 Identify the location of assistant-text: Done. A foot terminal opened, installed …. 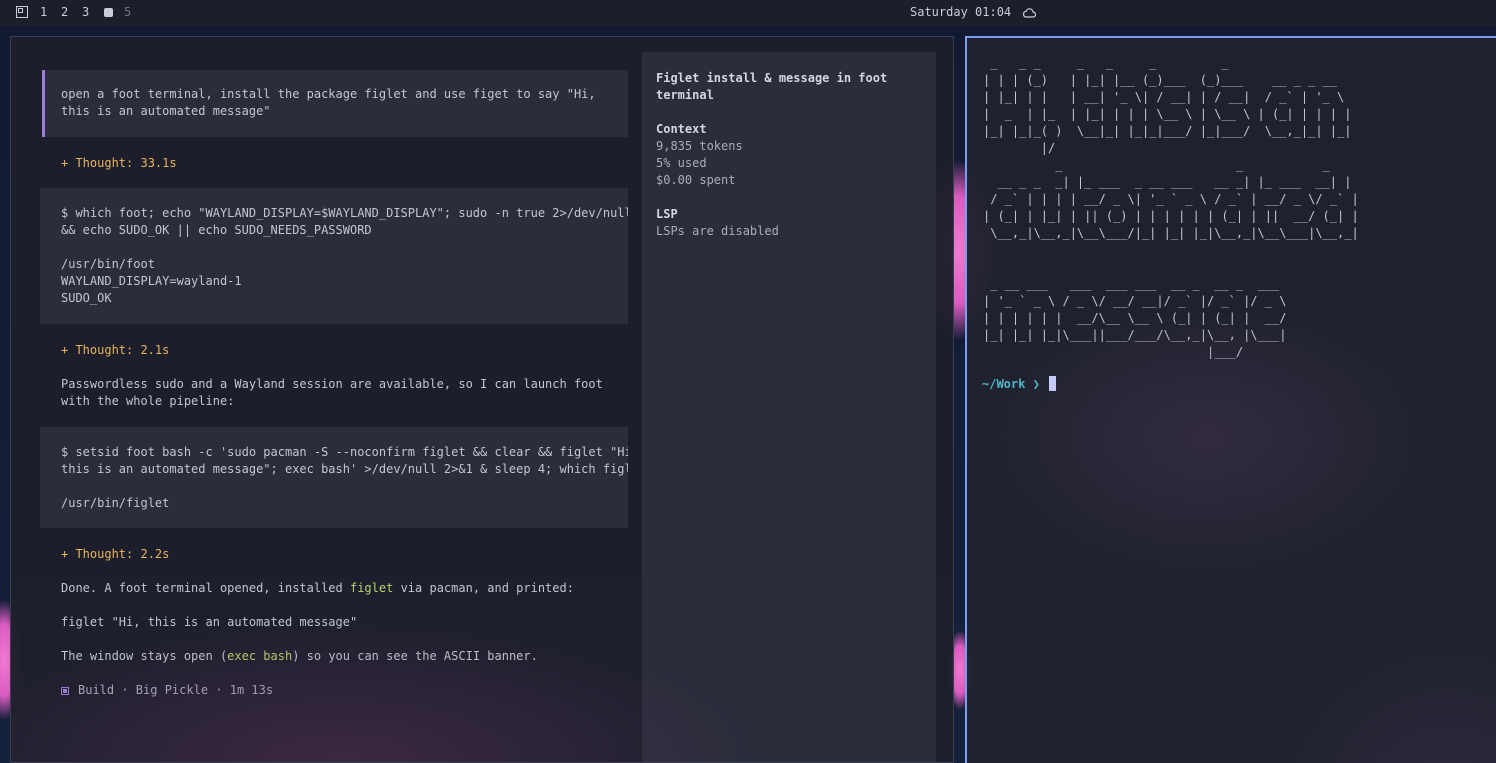
(343, 588).